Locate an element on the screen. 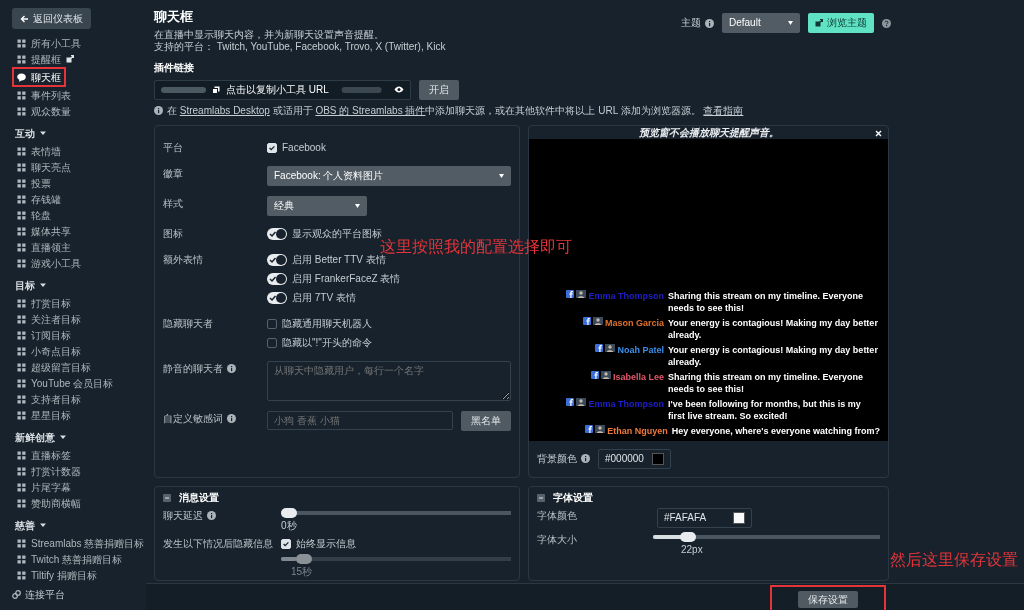 This screenshot has height=610, width=1024. dropdown-select: Facebook: 个人资料图片 is located at coordinates (389, 175).